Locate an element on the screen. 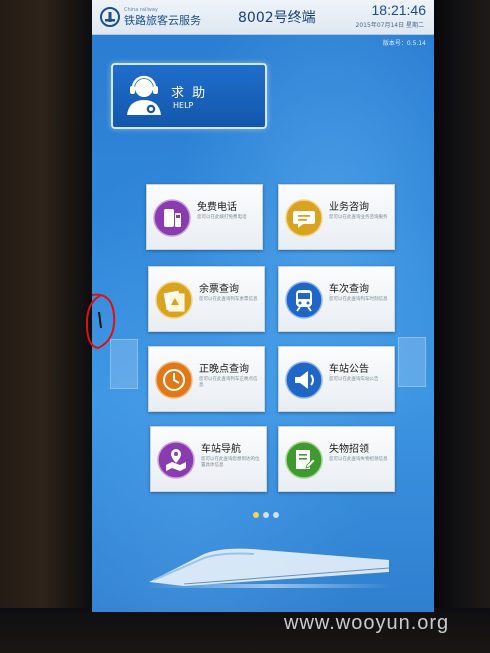 The width and height of the screenshot is (490, 653). red-annotation-circle is located at coordinates (100, 321).